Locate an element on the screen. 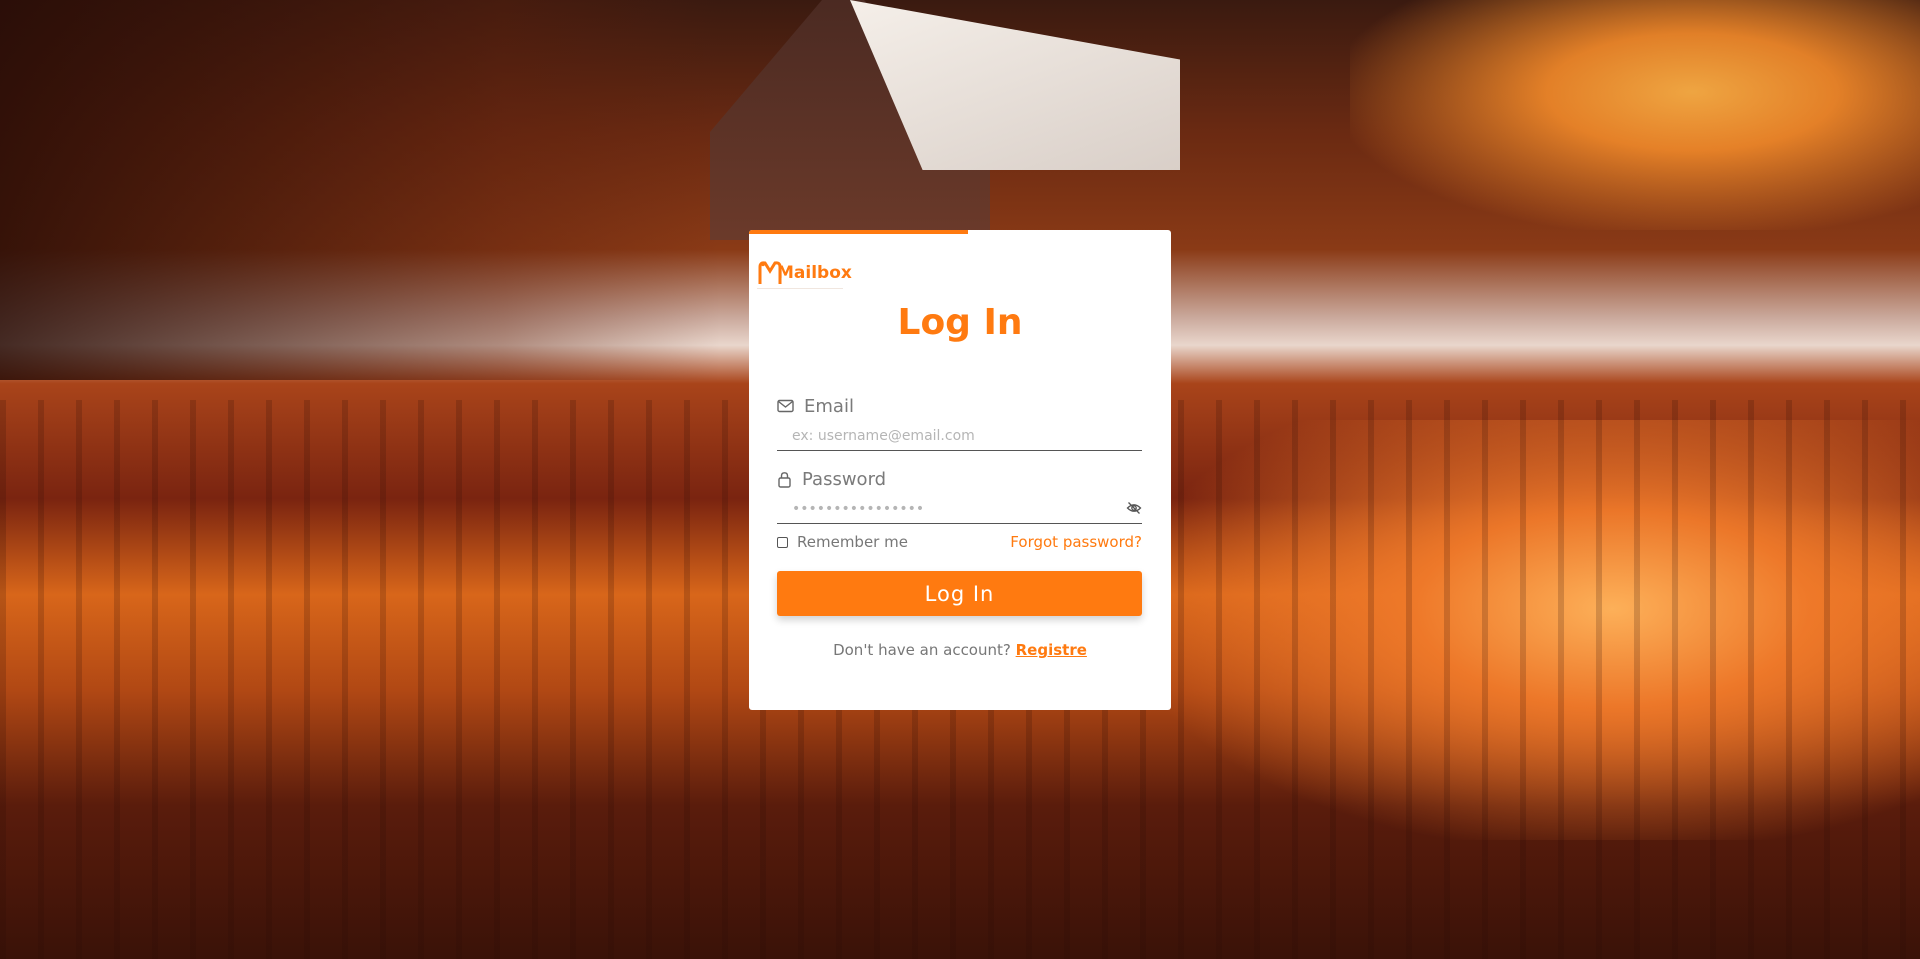 The image size is (1920, 959). mailbox-logo: Mailbox is located at coordinates (804, 273).